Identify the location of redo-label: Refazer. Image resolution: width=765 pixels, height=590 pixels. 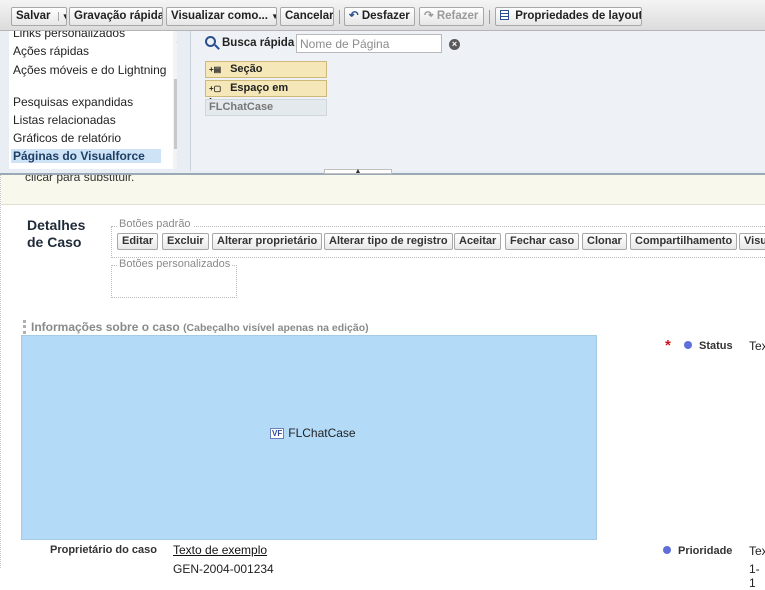
(457, 16).